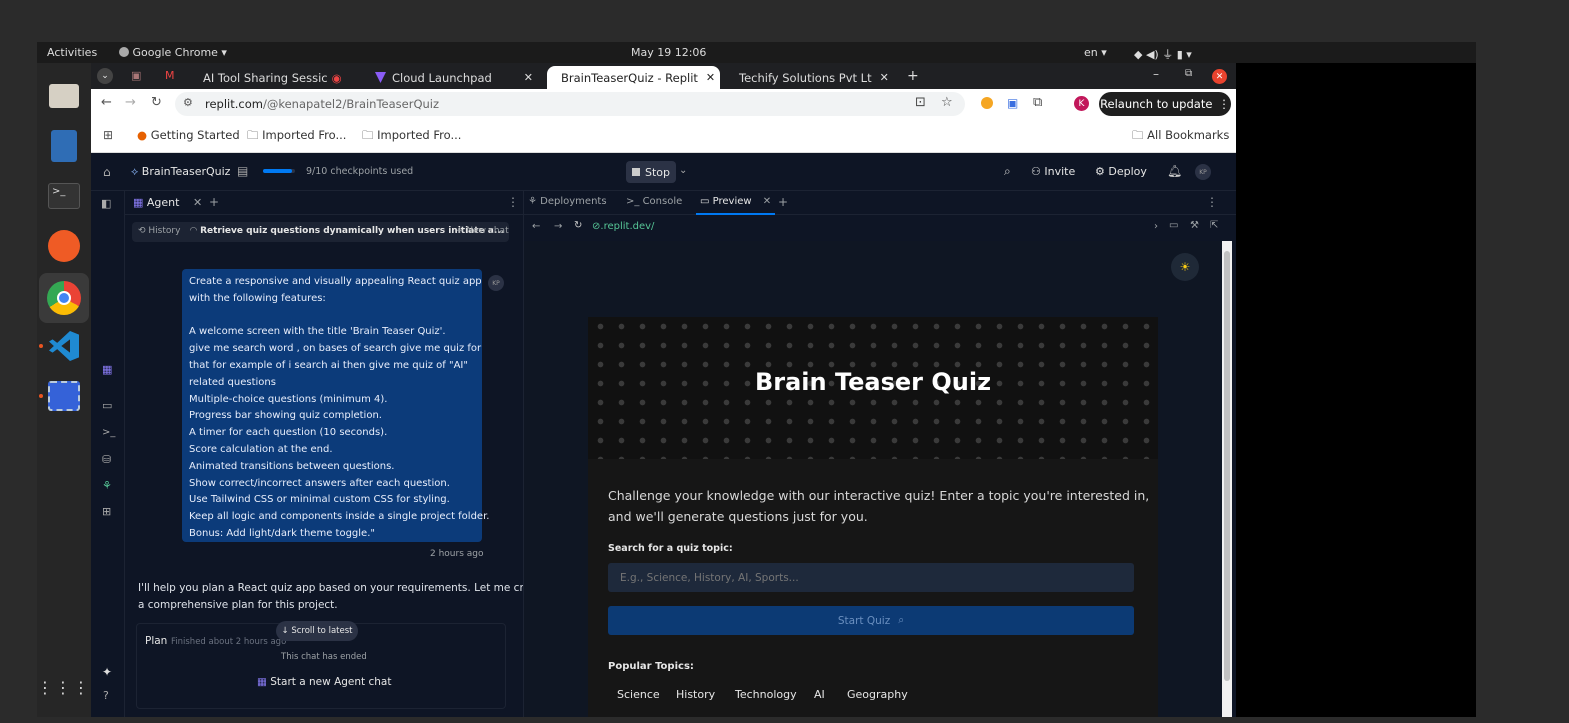 The height and width of the screenshot is (723, 1569). Describe the element at coordinates (913, 76) in the screenshot. I see `new-tab-button: +` at that location.